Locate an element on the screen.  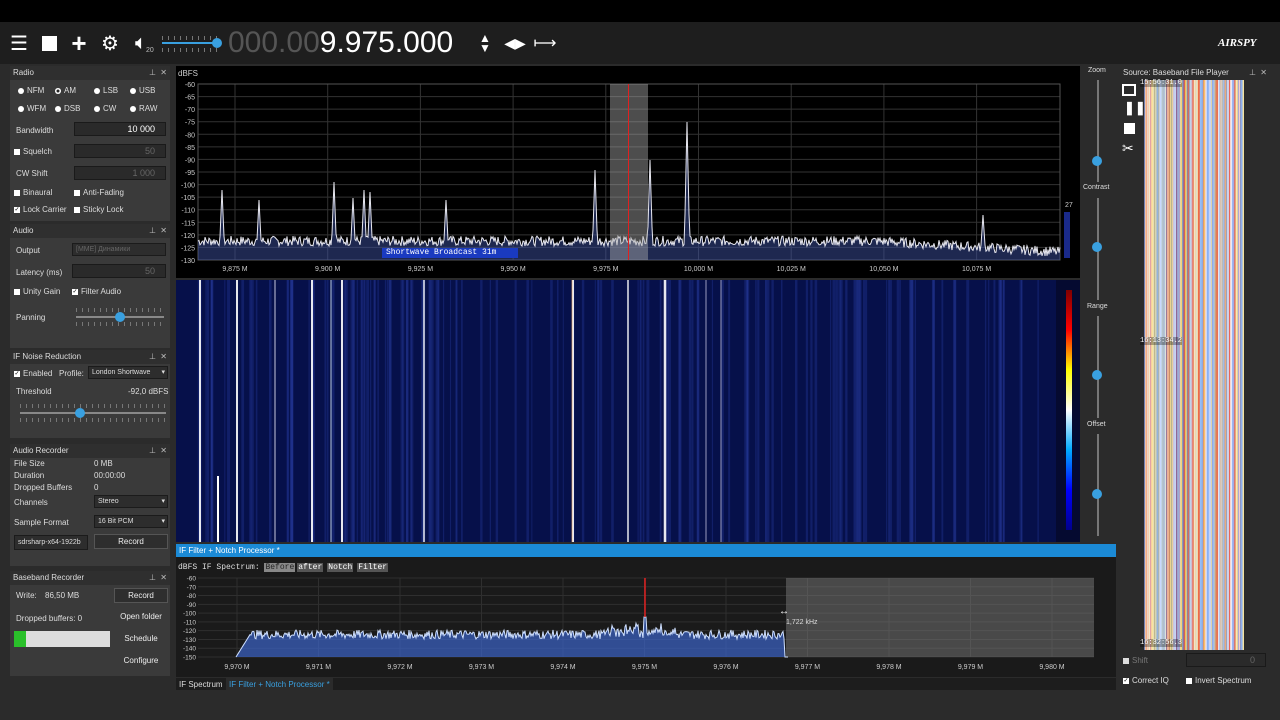
correctiq-checkbox: ✓ Correct IQ is located at coordinates (1146, 680).